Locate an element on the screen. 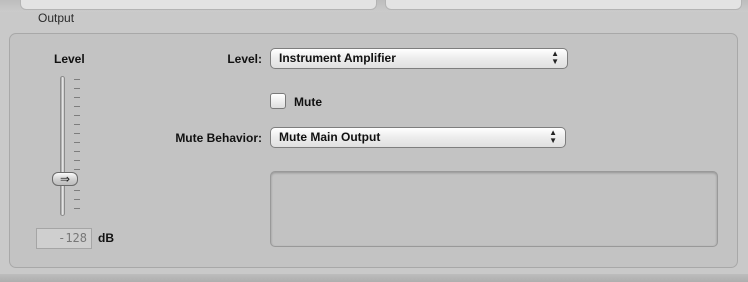 The height and width of the screenshot is (282, 748). level-popup-label: Level: is located at coordinates (244, 59).